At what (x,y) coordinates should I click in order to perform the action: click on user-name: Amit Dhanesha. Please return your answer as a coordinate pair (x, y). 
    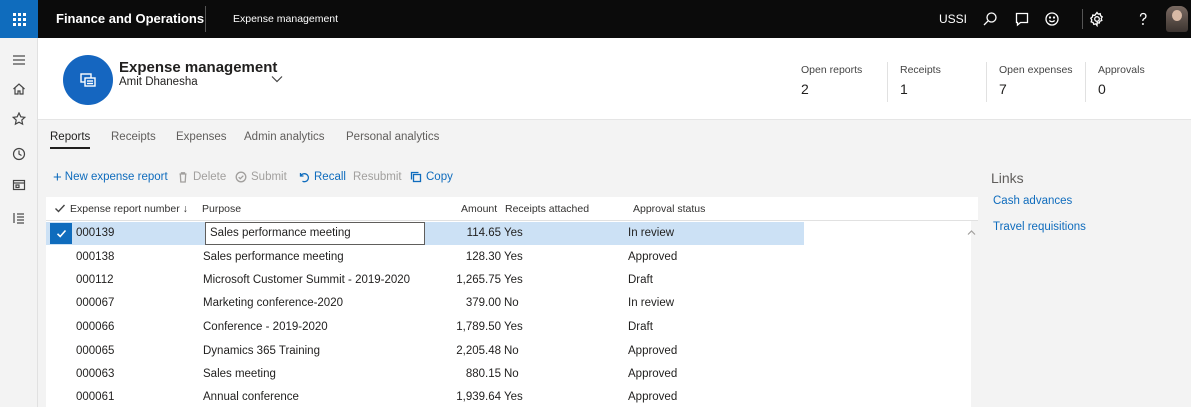
    Looking at the image, I should click on (158, 82).